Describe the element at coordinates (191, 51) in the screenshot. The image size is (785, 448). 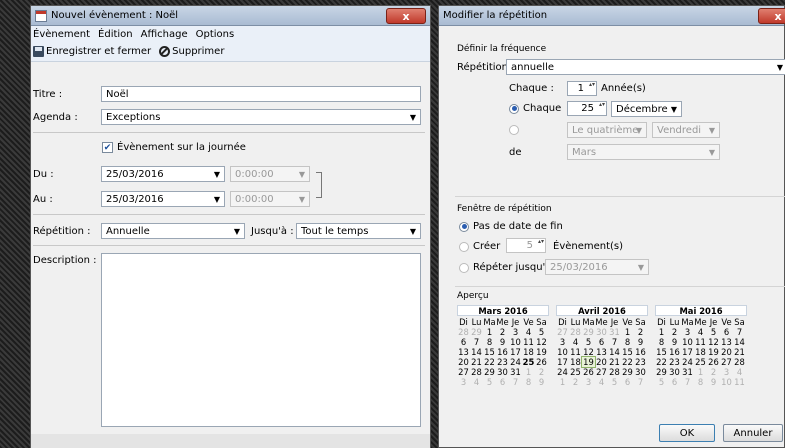
I see `delete-button: Supprimer` at that location.